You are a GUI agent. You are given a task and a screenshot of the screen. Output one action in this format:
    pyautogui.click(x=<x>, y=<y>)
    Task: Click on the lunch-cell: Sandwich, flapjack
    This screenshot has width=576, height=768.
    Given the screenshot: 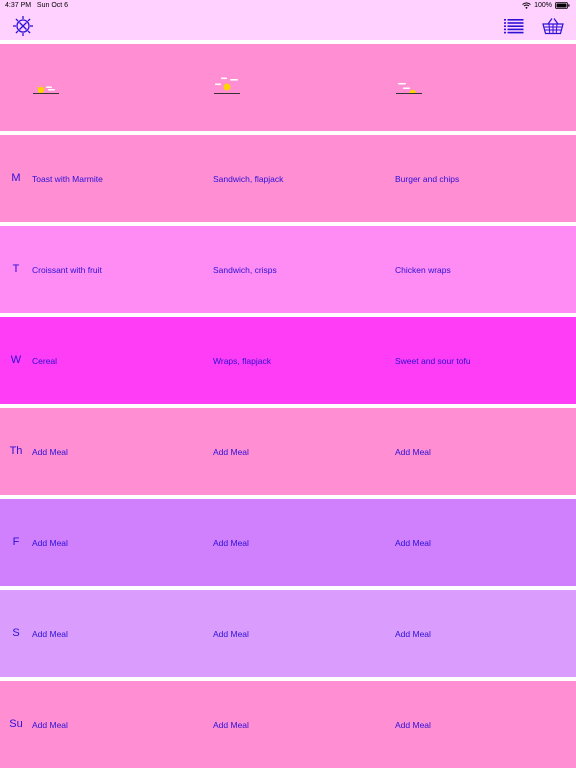 What is the action you would take?
    pyautogui.click(x=248, y=179)
    